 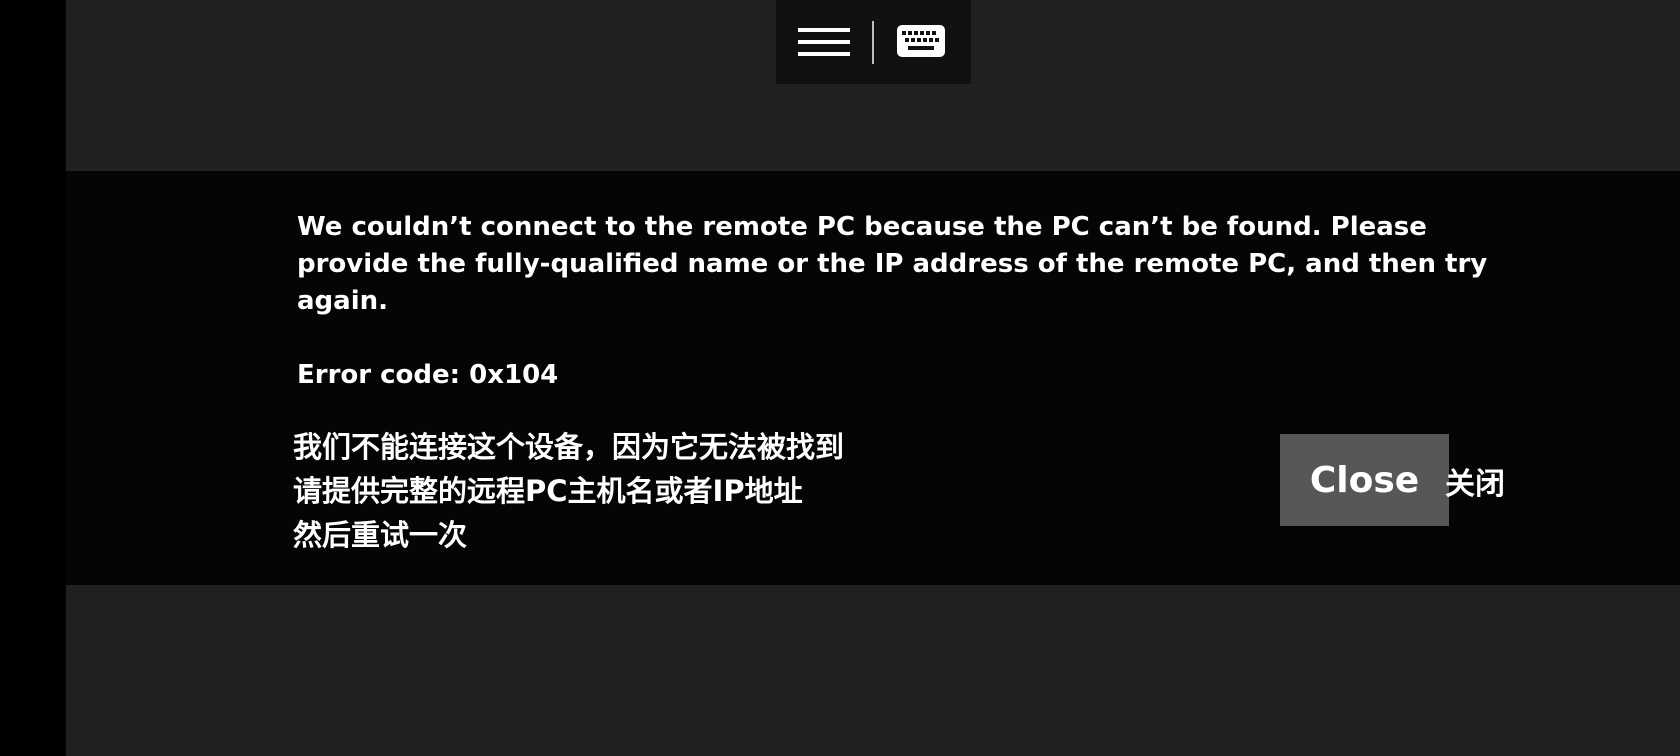 I want to click on close-label-chinese: 关闭, so click(x=1475, y=484).